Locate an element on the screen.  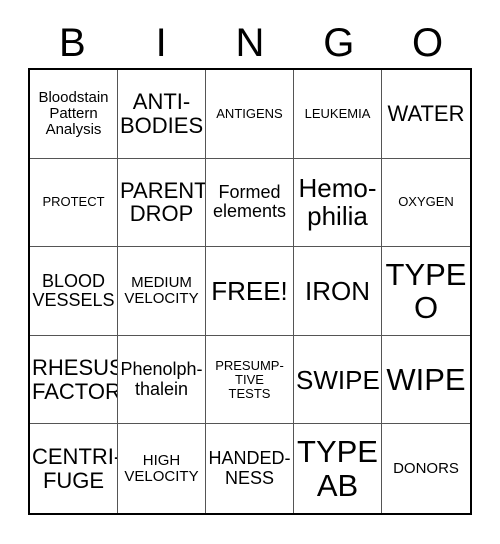
bingo-cell-label: WIPE is located at coordinates (426, 379).